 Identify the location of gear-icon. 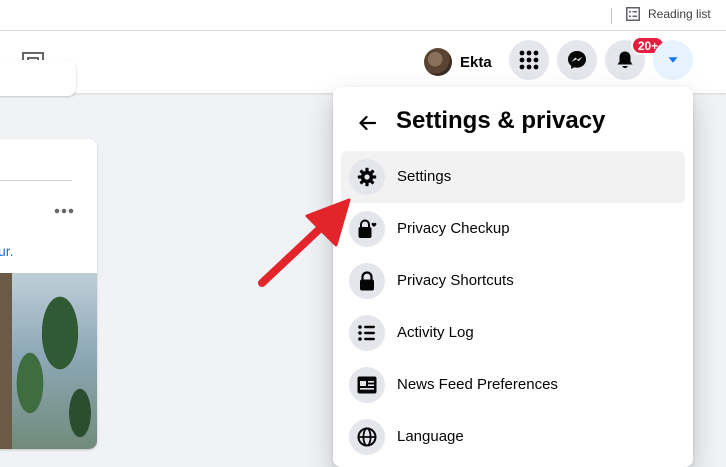
(367, 177).